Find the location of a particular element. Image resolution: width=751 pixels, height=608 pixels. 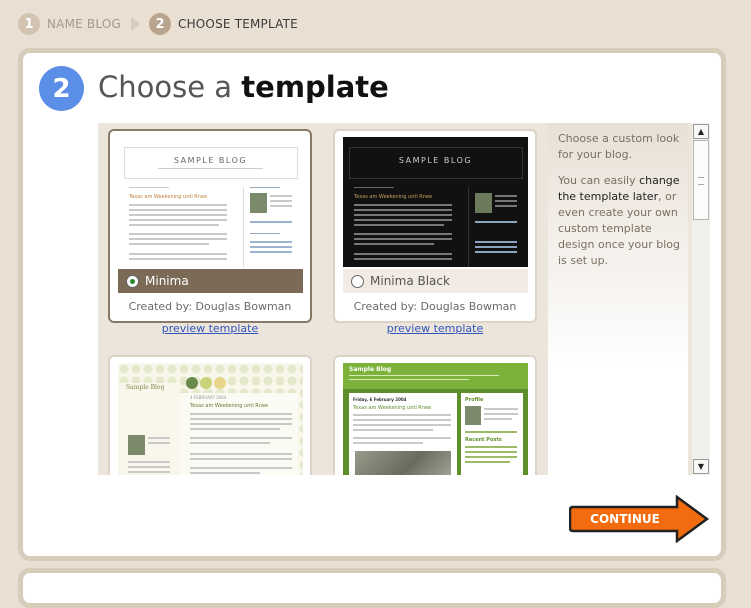

title-prefix: Choose a is located at coordinates (165, 87).